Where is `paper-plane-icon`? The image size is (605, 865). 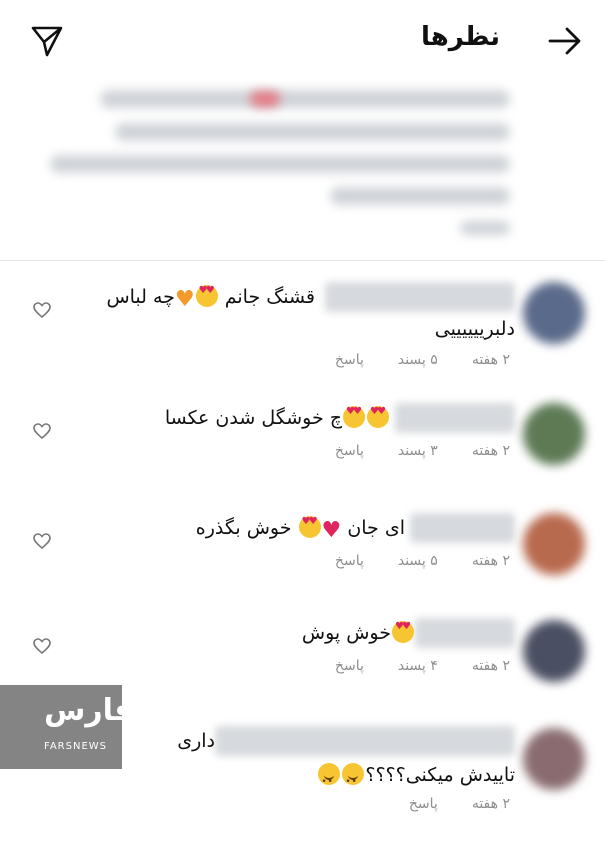 paper-plane-icon is located at coordinates (47, 41).